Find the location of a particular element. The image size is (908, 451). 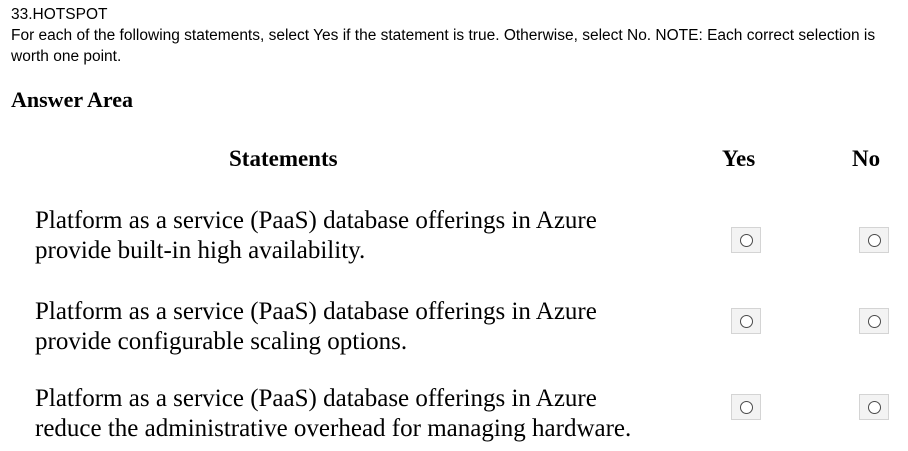

answer-area-title: Answer Area is located at coordinates (72, 99).